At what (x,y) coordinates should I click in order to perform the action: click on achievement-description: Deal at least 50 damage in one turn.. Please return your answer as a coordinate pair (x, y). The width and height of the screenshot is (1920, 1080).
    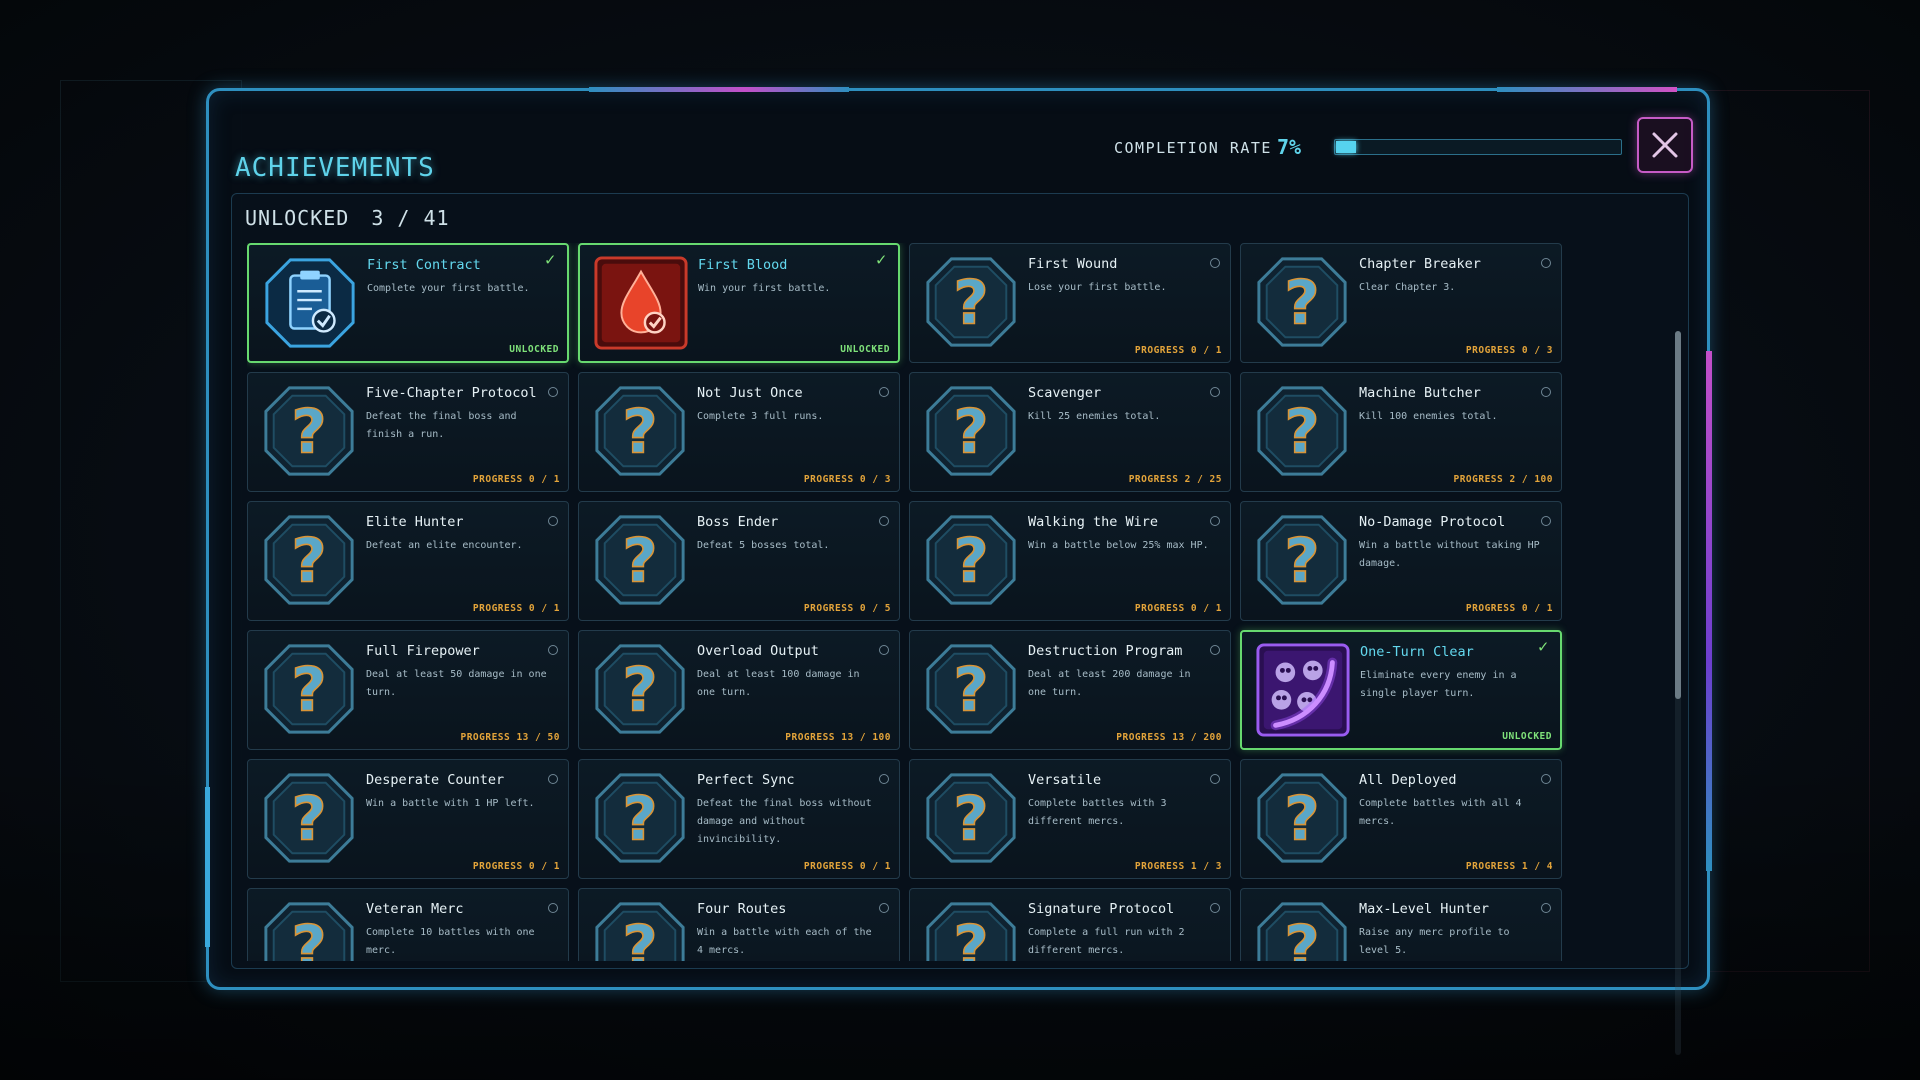
    Looking at the image, I should click on (456, 683).